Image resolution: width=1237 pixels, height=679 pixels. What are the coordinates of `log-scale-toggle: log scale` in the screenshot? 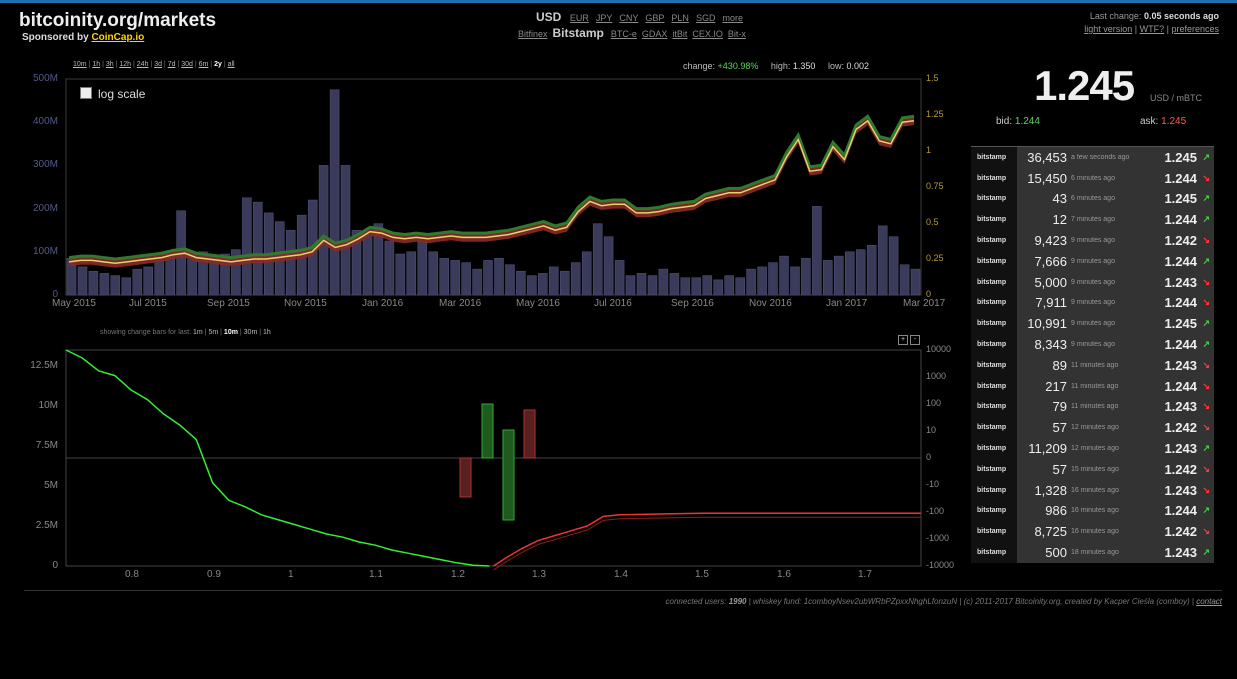 It's located at (112, 94).